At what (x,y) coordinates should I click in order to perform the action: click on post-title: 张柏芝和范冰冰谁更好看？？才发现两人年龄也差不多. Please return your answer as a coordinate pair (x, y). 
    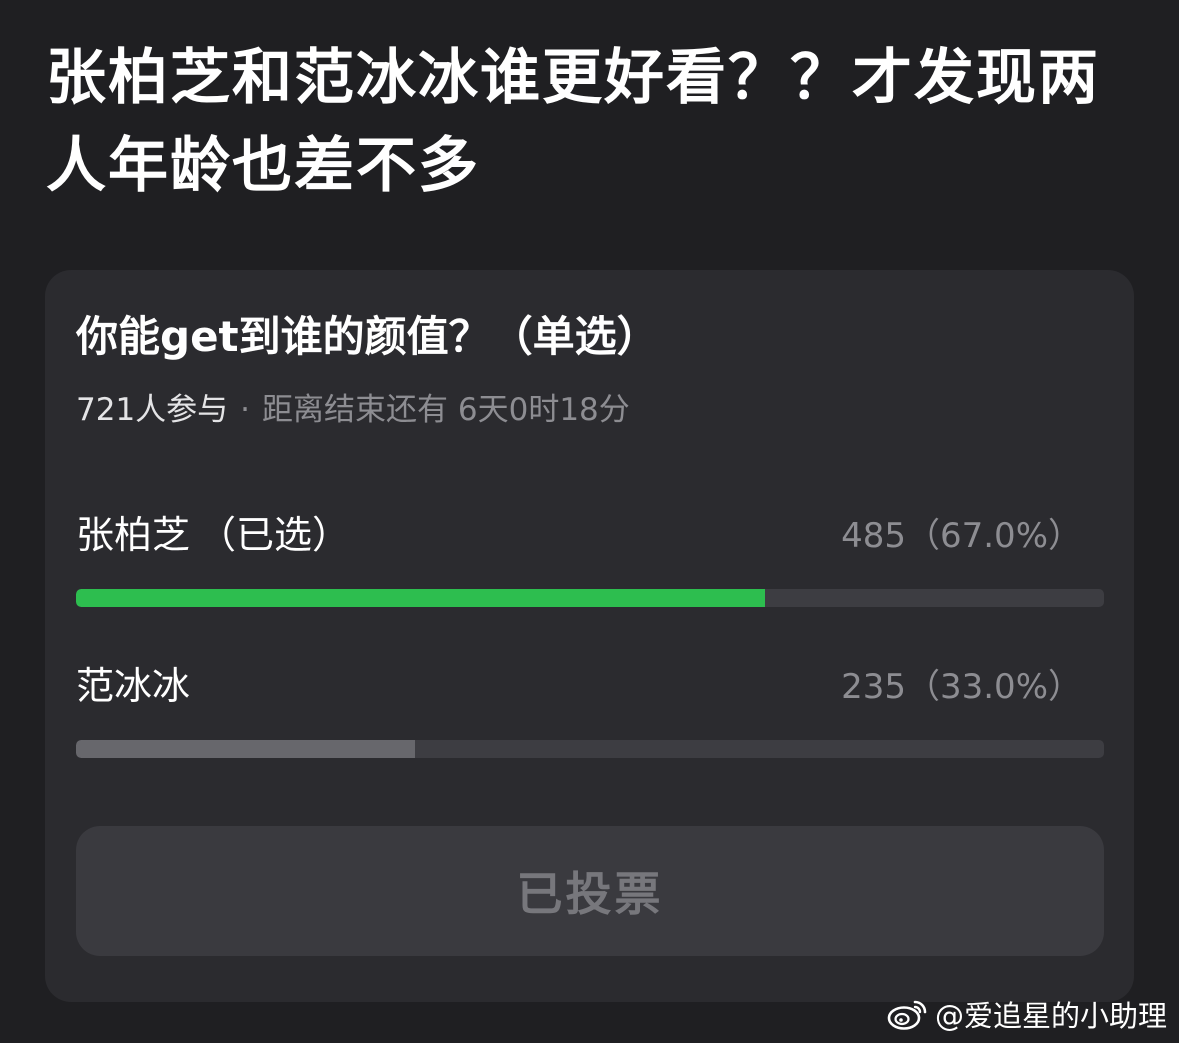
    Looking at the image, I should click on (573, 122).